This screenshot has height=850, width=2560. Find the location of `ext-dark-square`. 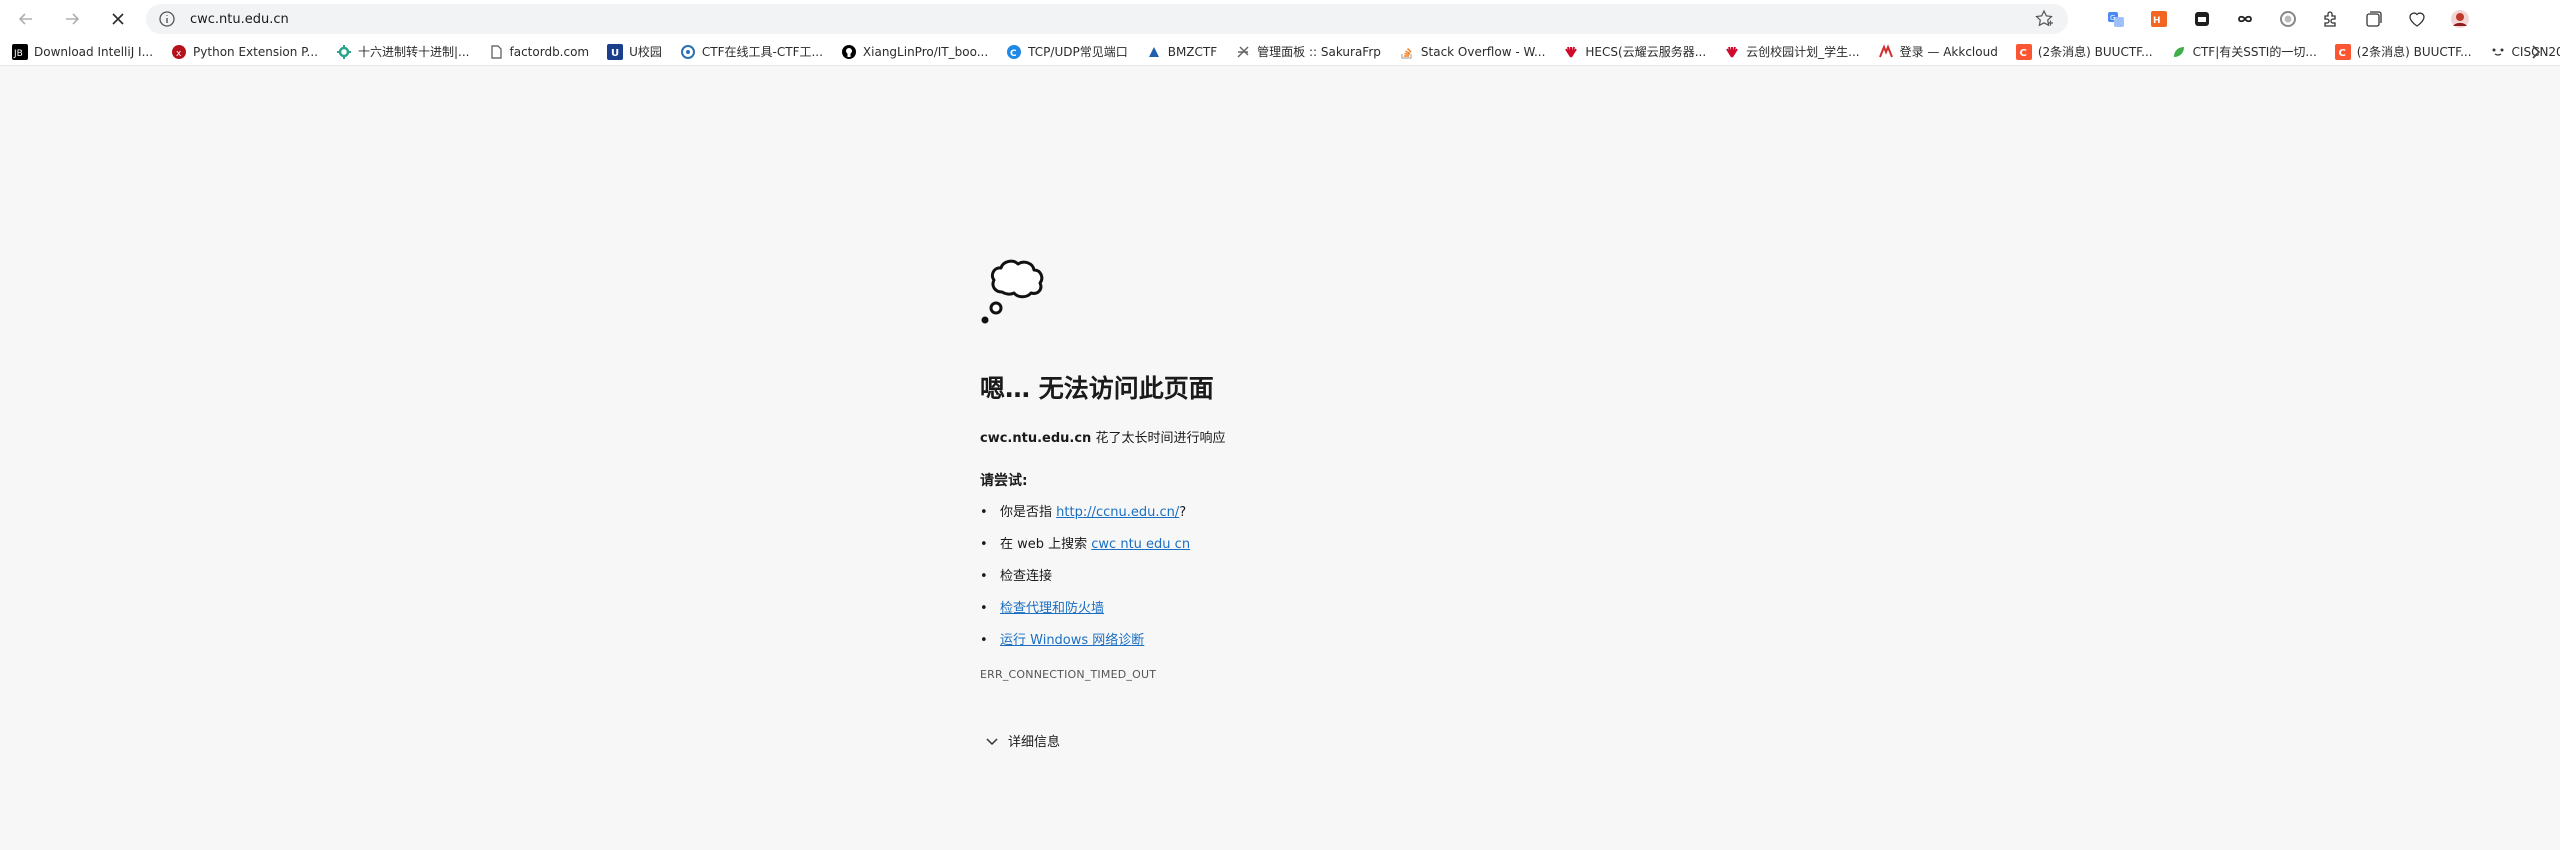

ext-dark-square is located at coordinates (2202, 19).